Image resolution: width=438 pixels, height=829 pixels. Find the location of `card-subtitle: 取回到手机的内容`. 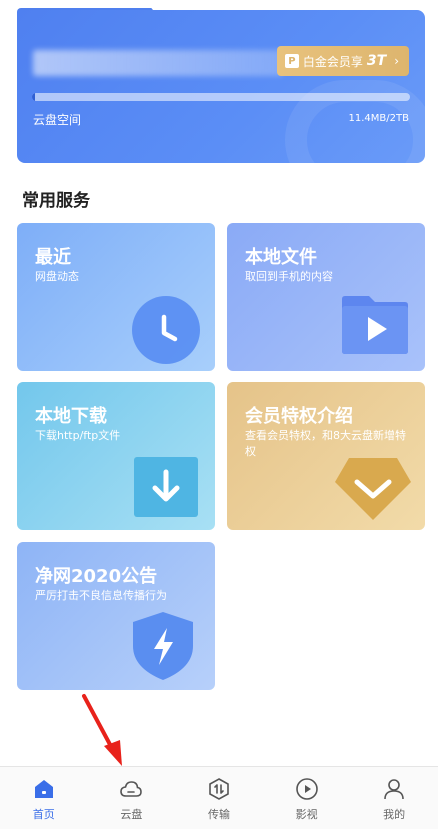

card-subtitle: 取回到手机的内容 is located at coordinates (289, 276).